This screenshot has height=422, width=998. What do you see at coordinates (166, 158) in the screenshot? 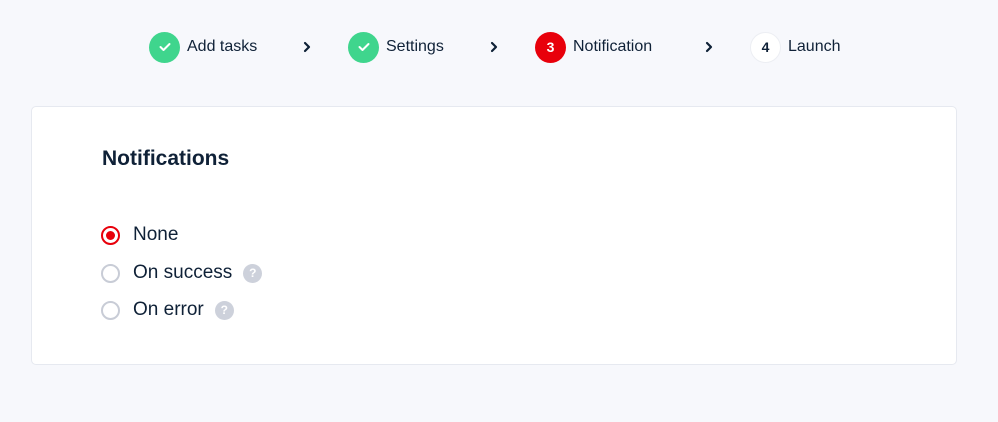
I see `section-title: Notifications` at bounding box center [166, 158].